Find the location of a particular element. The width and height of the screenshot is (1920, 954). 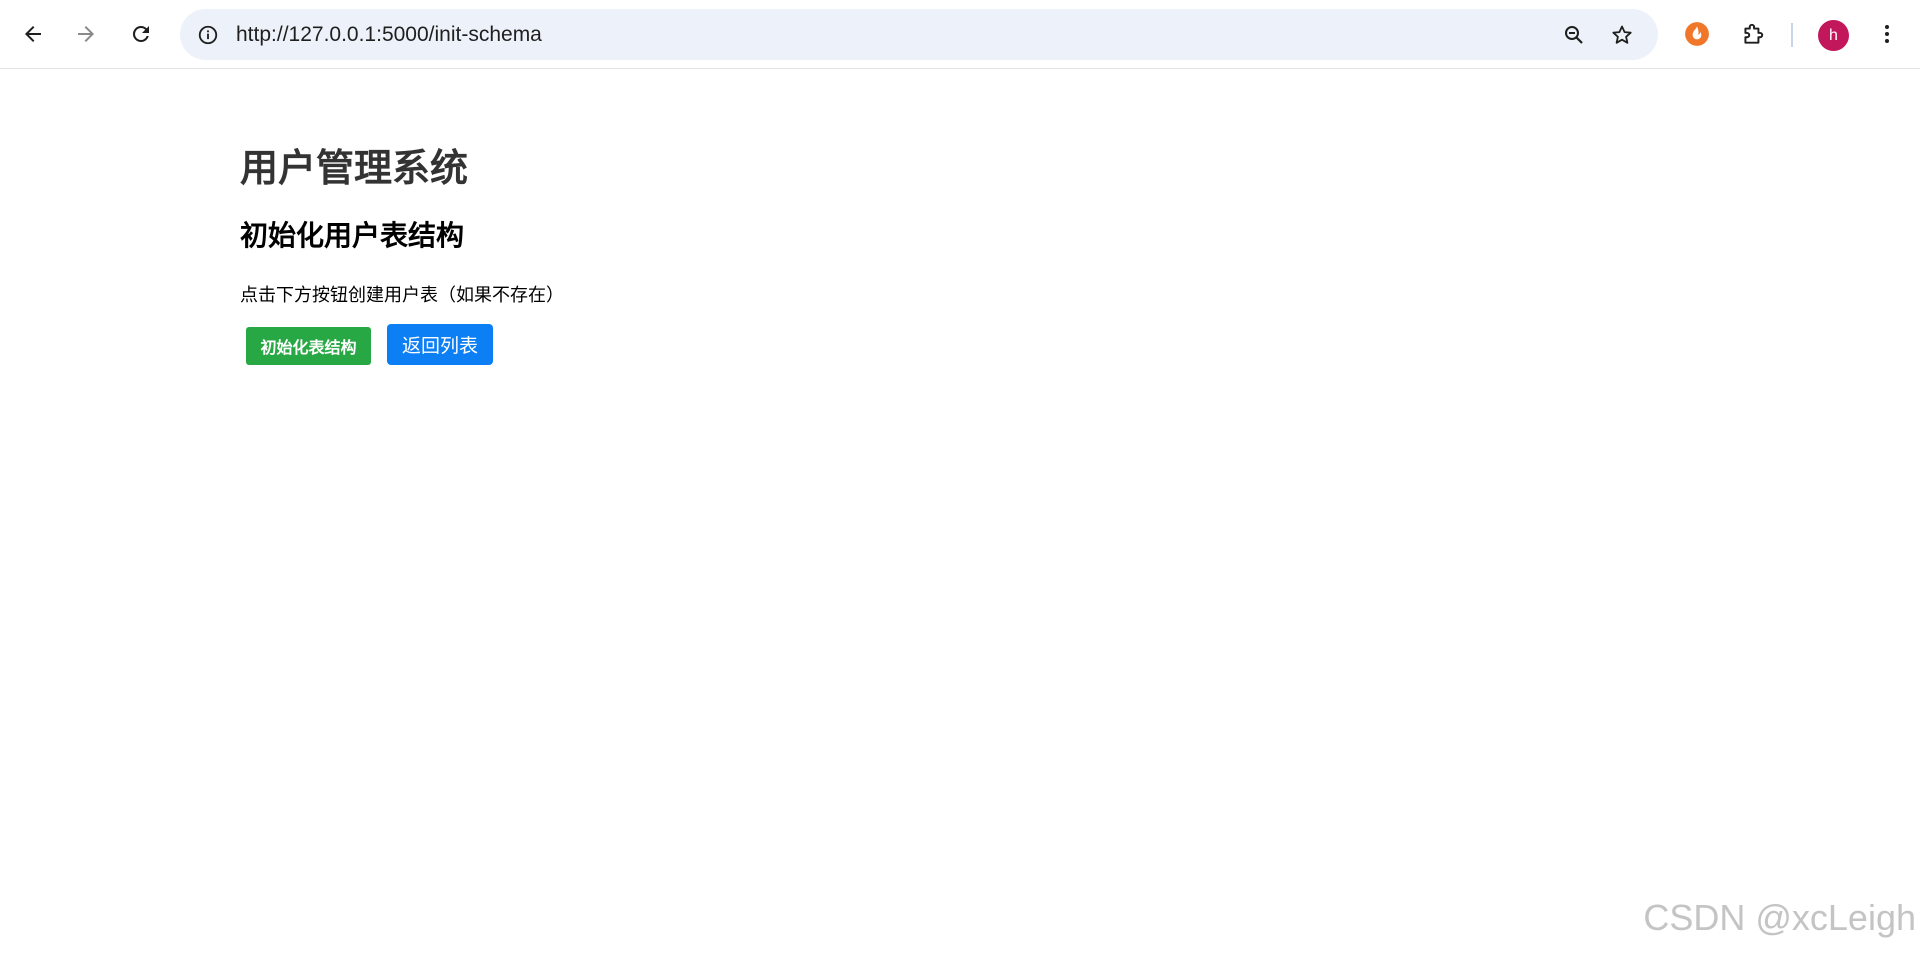

section-title: 初始化用户表结构 is located at coordinates (352, 235).